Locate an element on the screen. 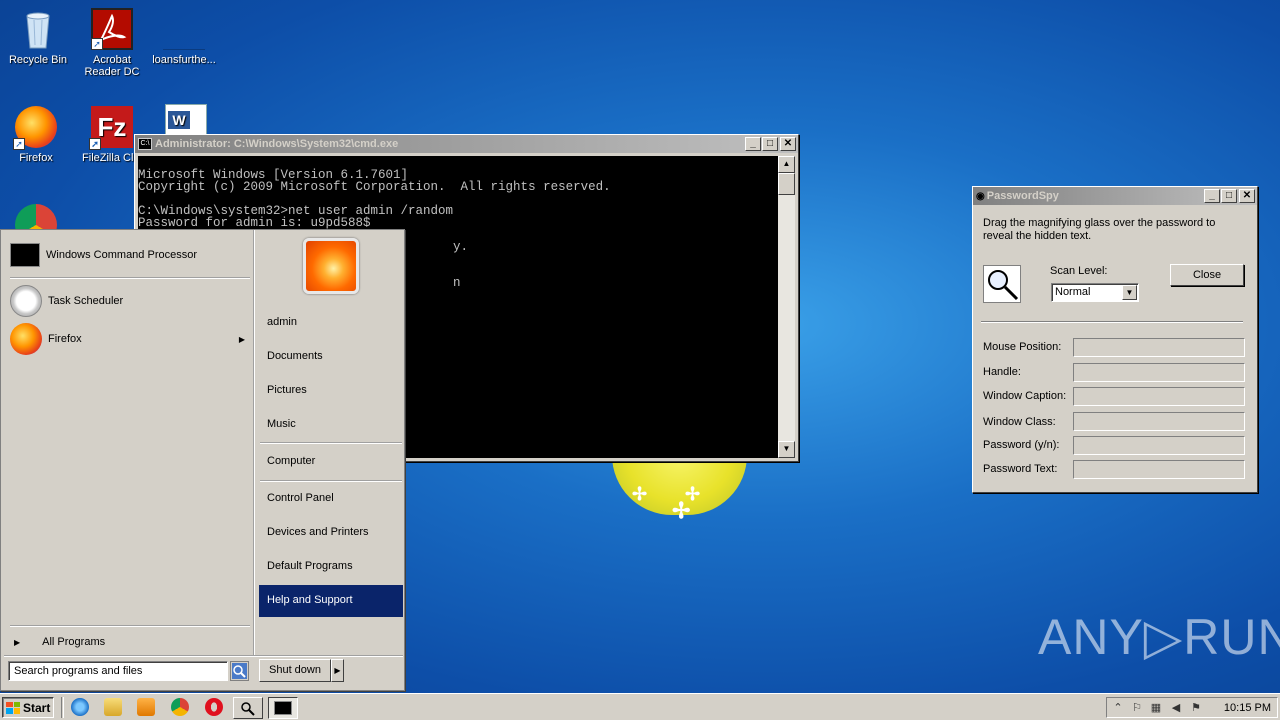 This screenshot has height=720, width=1280. play-arrow-icon: ▶ is located at coordinates (17, 642).